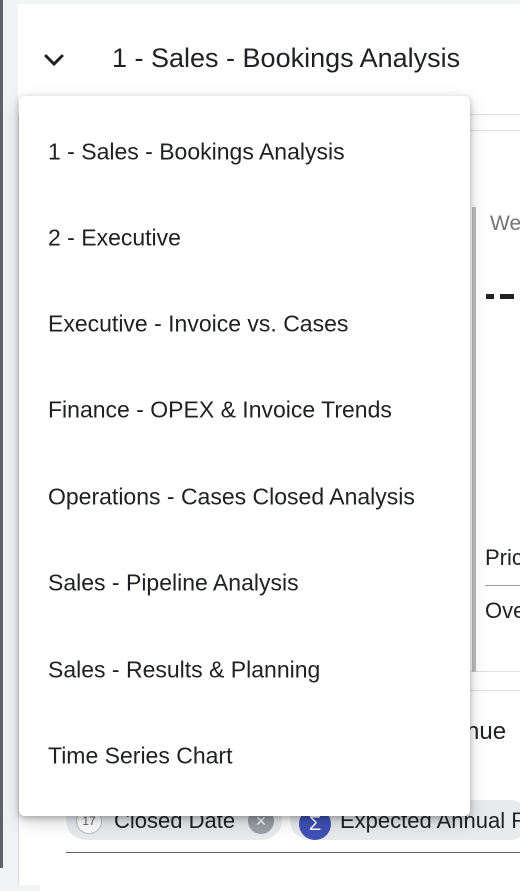 The height and width of the screenshot is (891, 520). I want to click on menu-item: Executive - Invoice vs. Cases, so click(244, 325).